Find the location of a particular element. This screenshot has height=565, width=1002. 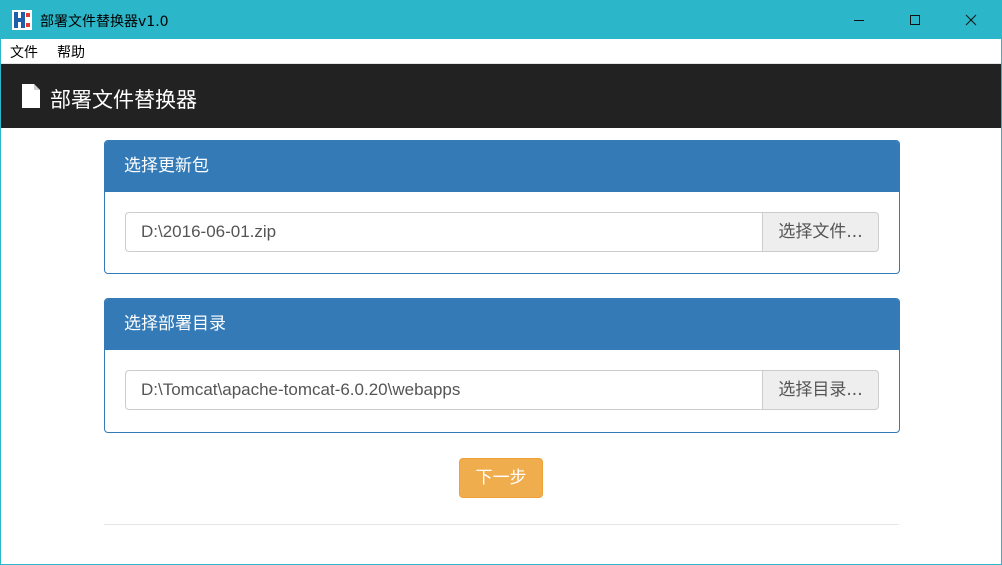

divider is located at coordinates (501, 524).